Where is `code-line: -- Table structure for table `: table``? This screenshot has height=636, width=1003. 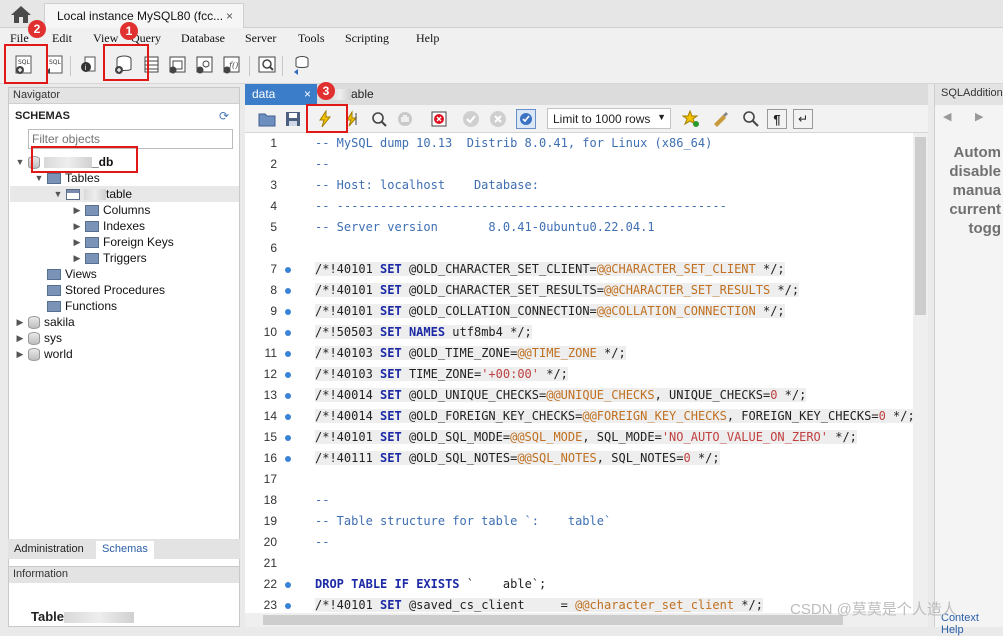 code-line: -- Table structure for table `: table` is located at coordinates (463, 521).